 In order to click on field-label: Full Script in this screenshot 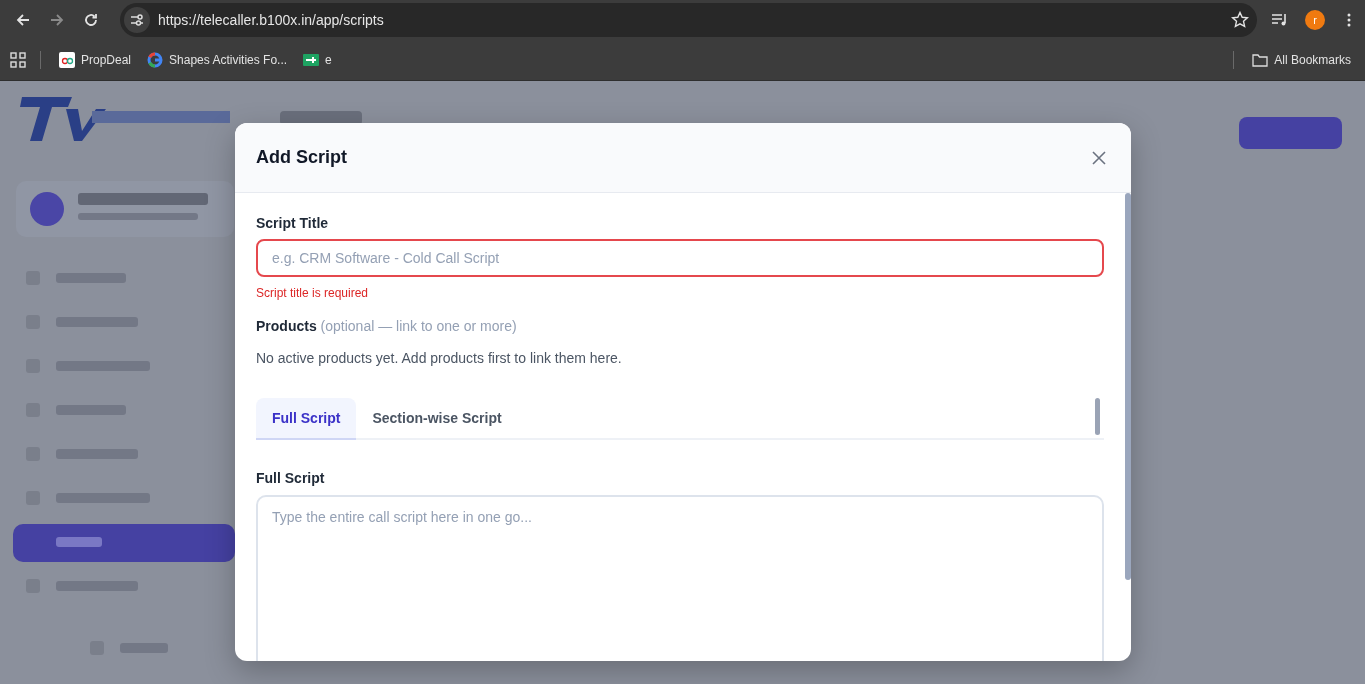, I will do `click(291, 478)`.